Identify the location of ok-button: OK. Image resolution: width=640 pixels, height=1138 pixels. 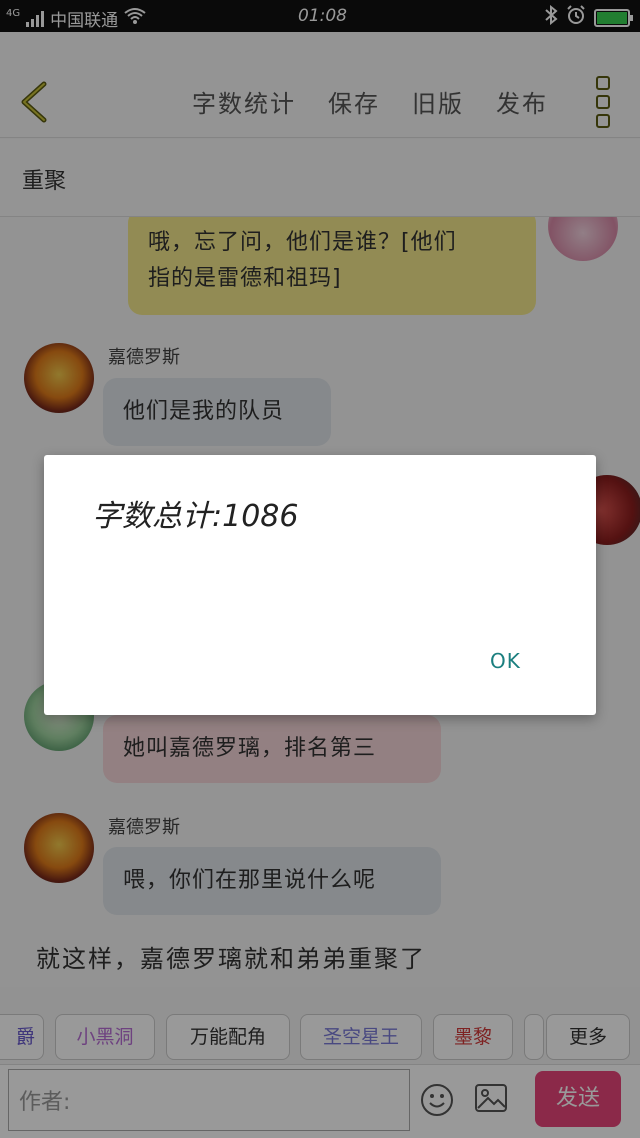
(505, 661).